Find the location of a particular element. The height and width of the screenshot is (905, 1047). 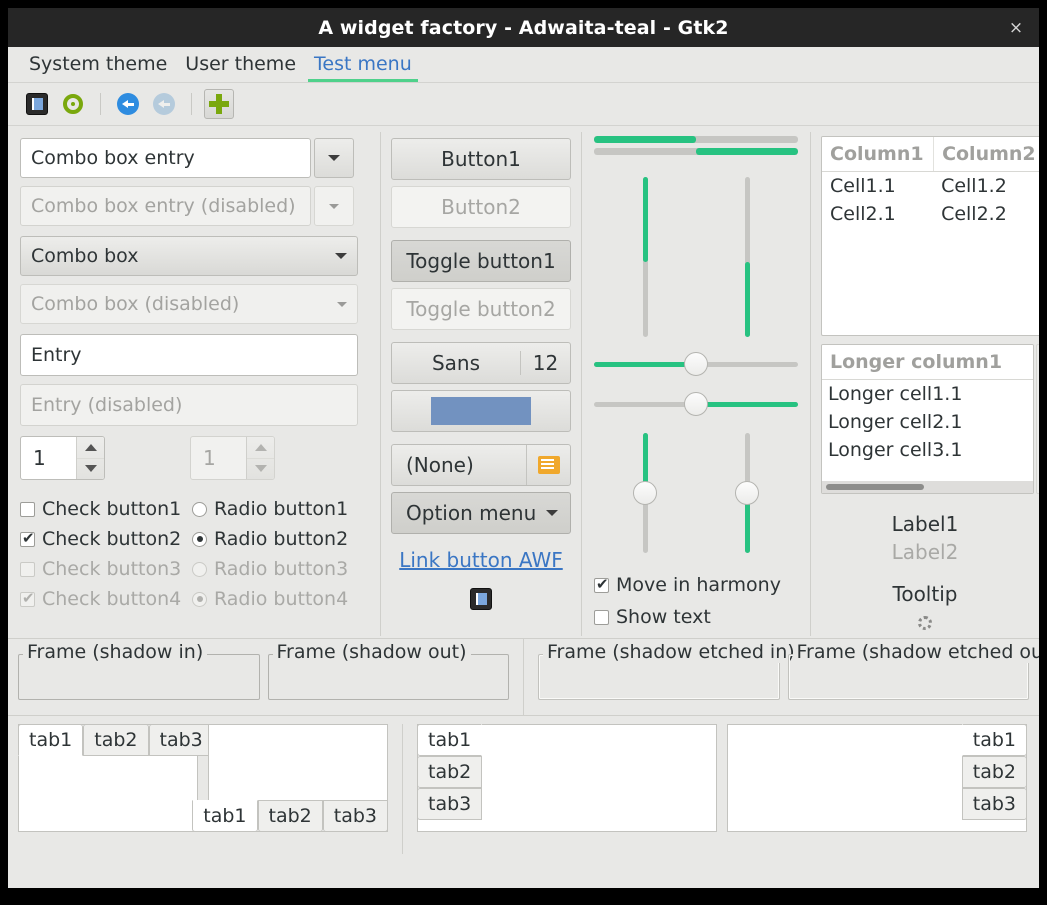

vertical-progress-2-fill is located at coordinates (747, 299).